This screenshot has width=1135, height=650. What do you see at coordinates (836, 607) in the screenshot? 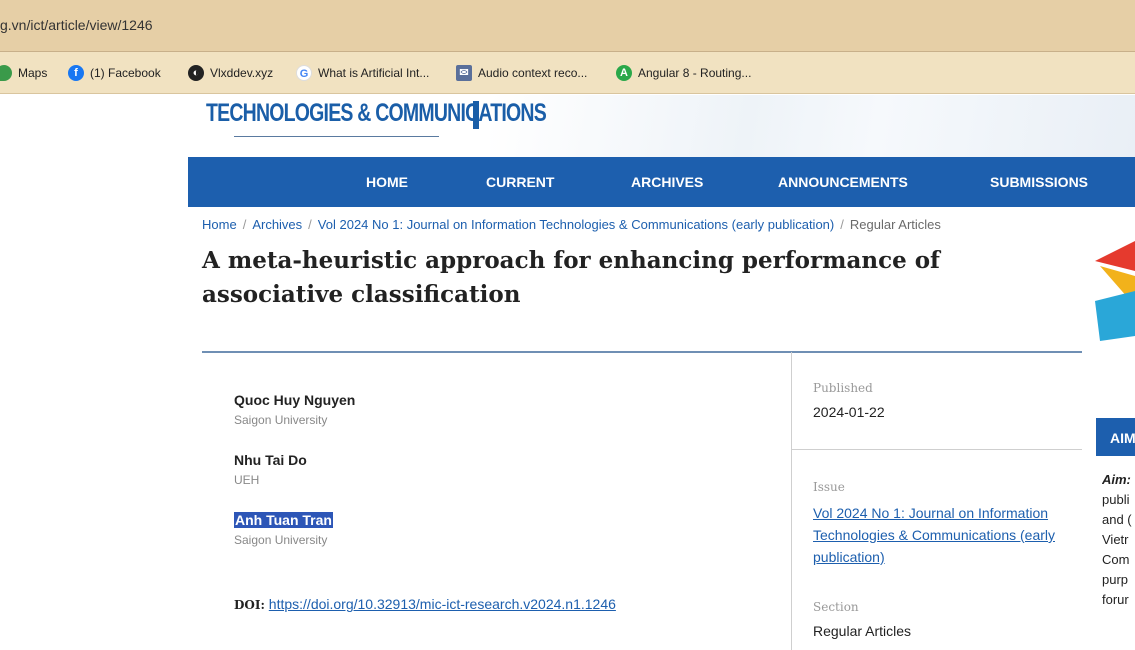
I see `section-label: Section` at bounding box center [836, 607].